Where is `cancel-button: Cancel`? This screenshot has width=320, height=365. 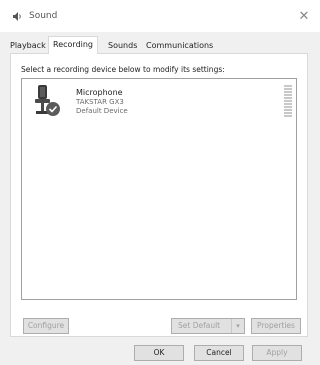 cancel-button: Cancel is located at coordinates (219, 353).